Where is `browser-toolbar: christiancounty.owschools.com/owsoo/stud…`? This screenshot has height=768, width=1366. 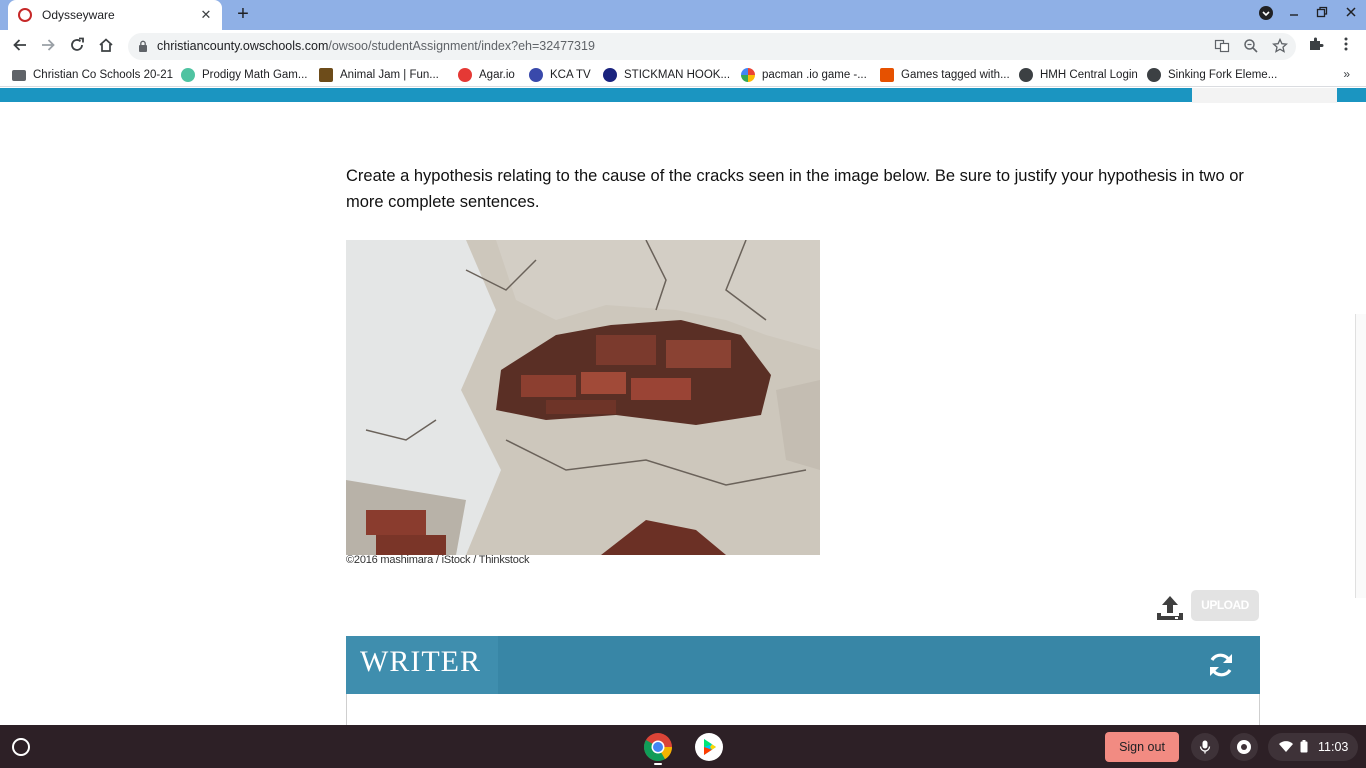 browser-toolbar: christiancounty.owschools.com/owsoo/stud… is located at coordinates (683, 46).